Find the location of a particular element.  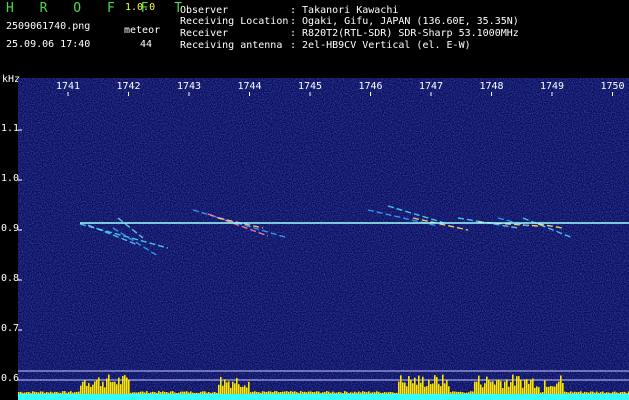

meteor-count: 44 is located at coordinates (146, 44).